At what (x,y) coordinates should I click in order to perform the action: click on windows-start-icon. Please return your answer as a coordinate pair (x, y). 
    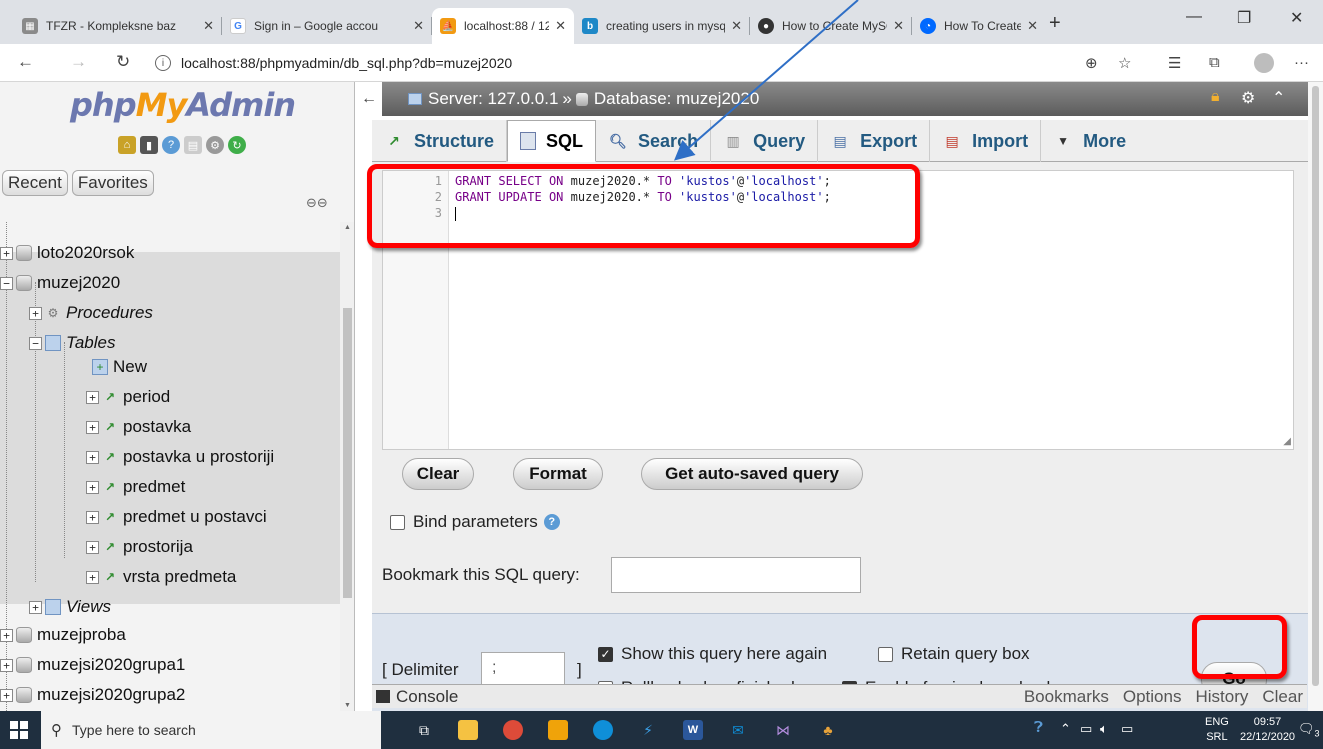
    Looking at the image, I should click on (19, 730).